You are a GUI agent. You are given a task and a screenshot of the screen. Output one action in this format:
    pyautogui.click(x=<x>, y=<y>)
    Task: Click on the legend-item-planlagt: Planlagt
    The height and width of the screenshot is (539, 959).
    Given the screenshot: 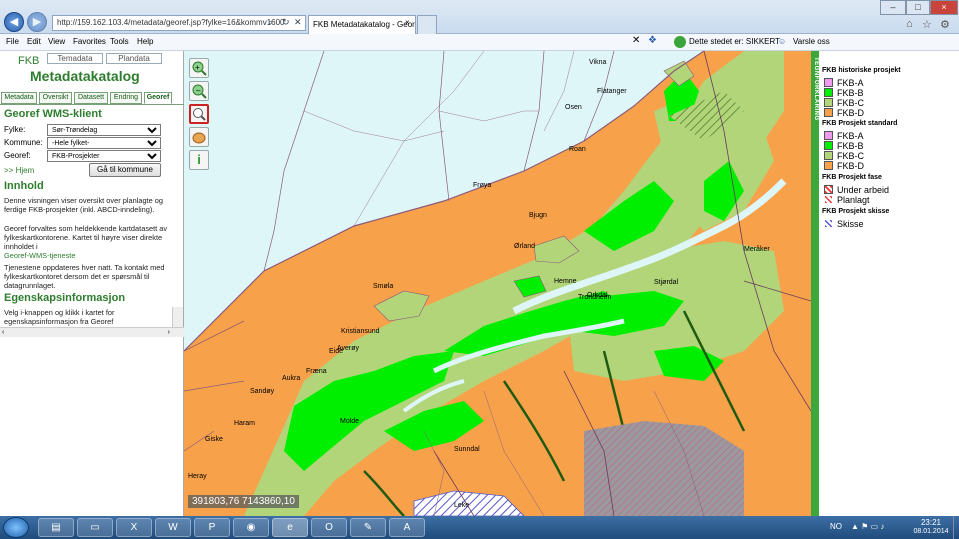 What is the action you would take?
    pyautogui.click(x=847, y=200)
    